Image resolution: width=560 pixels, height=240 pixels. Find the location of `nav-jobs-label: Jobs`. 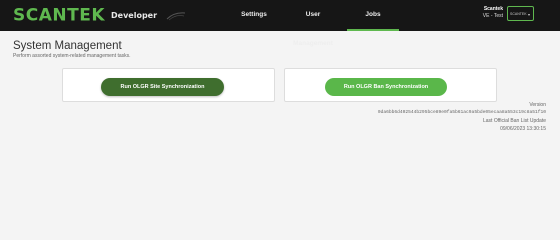

nav-jobs-label: Jobs is located at coordinates (373, 14).